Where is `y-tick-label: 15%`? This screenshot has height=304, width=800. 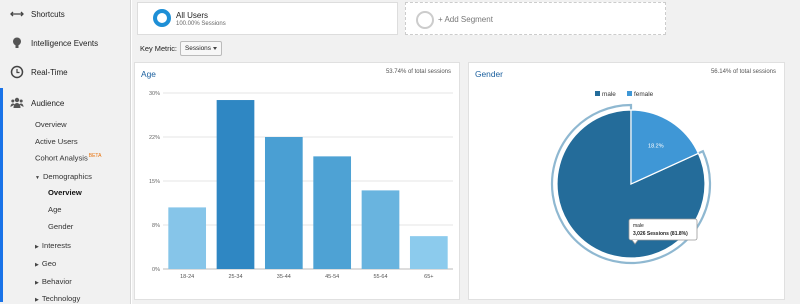 y-tick-label: 15% is located at coordinates (154, 182).